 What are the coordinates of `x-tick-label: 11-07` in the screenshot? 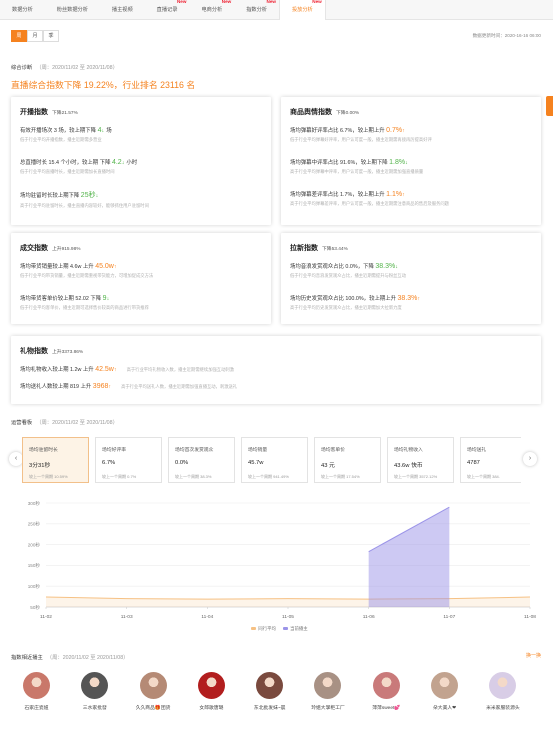 It's located at (449, 617).